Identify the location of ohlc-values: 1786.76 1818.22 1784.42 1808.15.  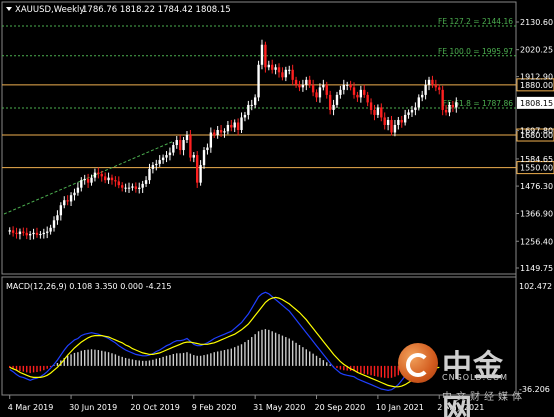
(156, 10).